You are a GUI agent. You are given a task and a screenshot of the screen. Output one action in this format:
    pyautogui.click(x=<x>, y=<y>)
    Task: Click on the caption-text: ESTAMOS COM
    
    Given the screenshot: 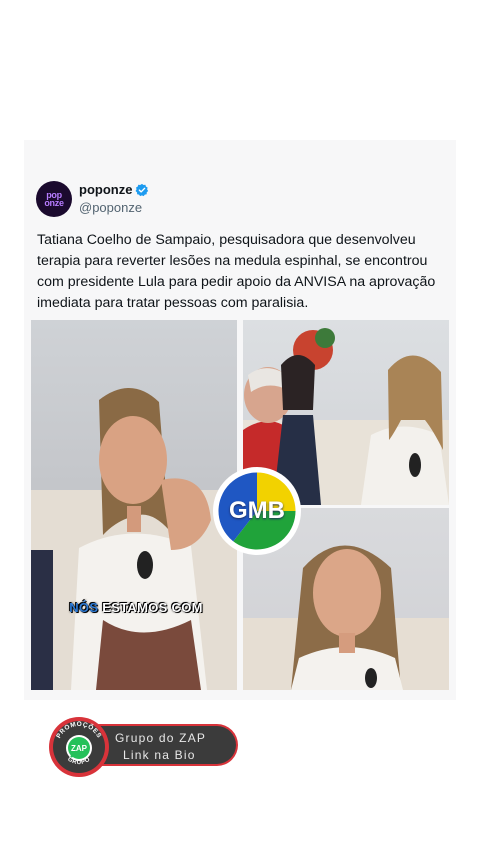 What is the action you would take?
    pyautogui.click(x=152, y=607)
    